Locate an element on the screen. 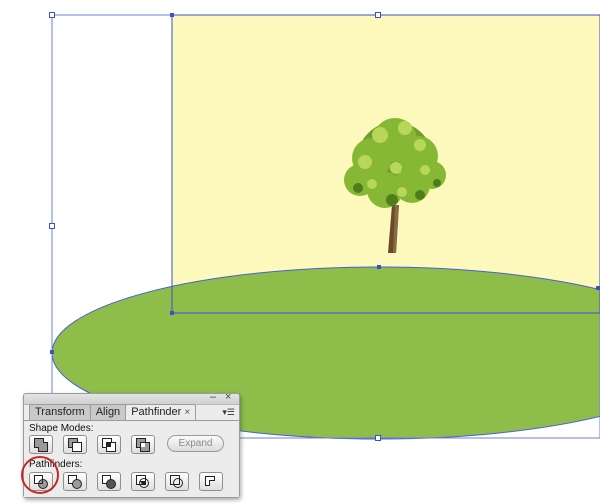 The image size is (600, 504). merge-icon is located at coordinates (109, 482).